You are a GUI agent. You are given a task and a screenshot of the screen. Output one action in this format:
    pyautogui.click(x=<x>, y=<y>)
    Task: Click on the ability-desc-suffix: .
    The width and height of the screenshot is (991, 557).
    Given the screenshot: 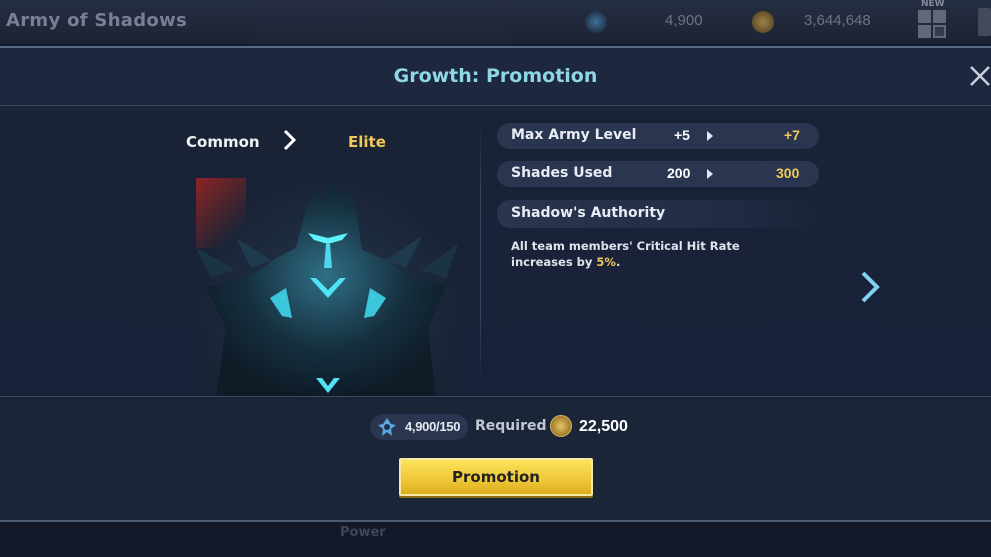 What is the action you would take?
    pyautogui.click(x=618, y=262)
    